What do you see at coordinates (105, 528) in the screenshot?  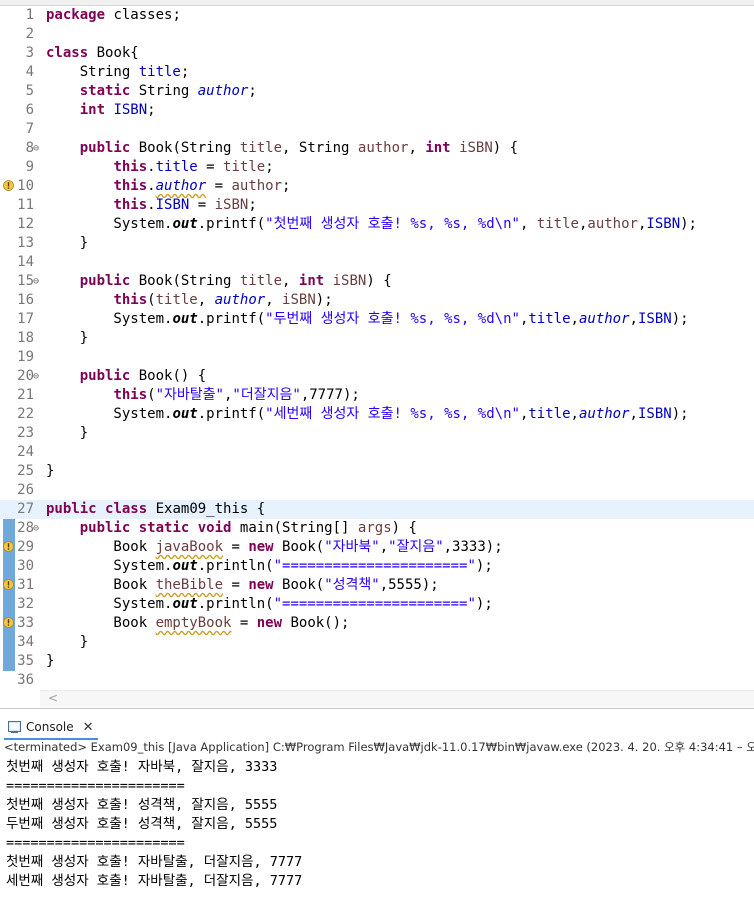 I see `code-token: public` at bounding box center [105, 528].